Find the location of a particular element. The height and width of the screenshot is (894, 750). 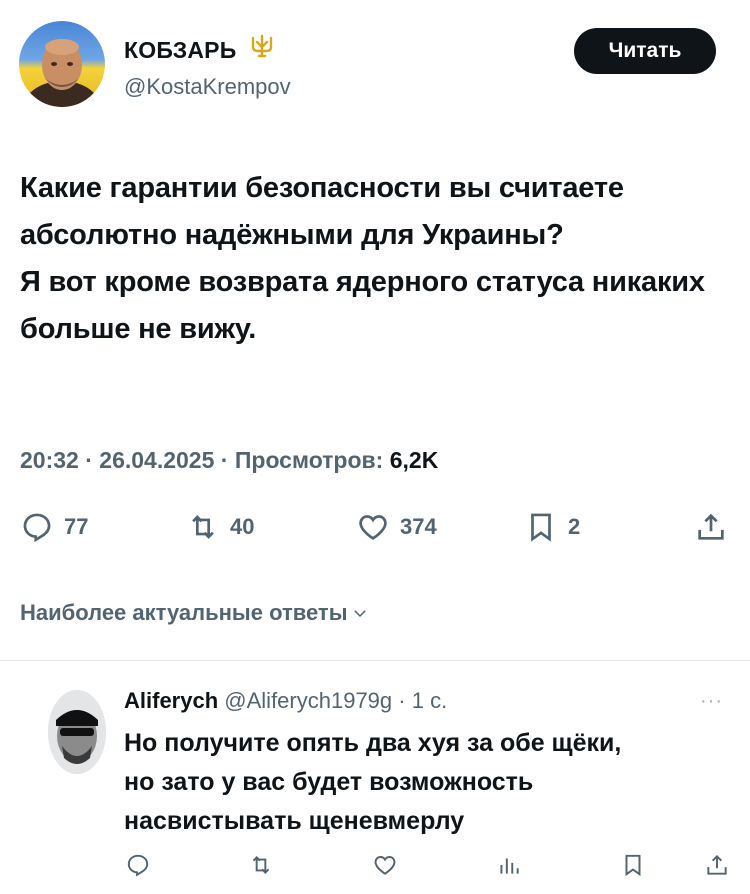

views-count: 6,2K is located at coordinates (414, 460).